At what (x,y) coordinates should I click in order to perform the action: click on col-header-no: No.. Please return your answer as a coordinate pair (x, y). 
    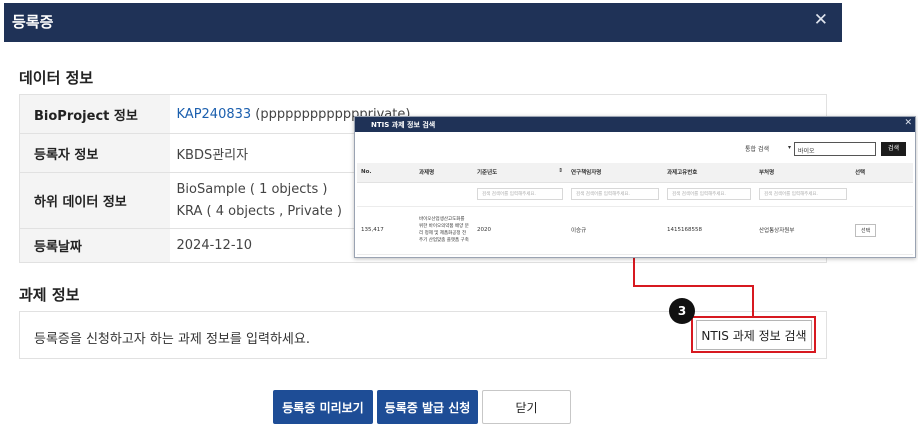
    Looking at the image, I should click on (386, 173).